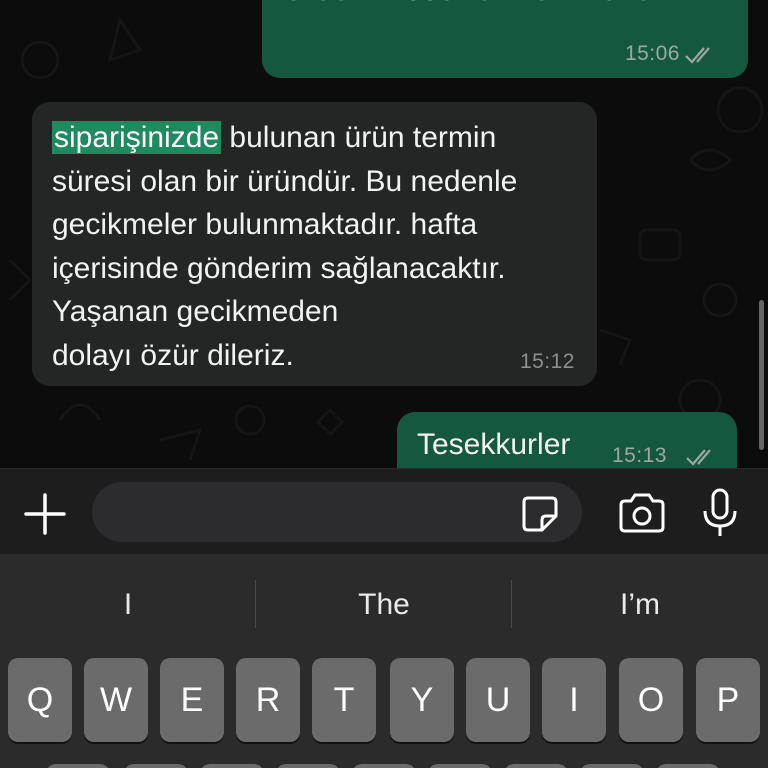 This screenshot has width=768, height=768. I want to click on message-input-bar, so click(384, 511).